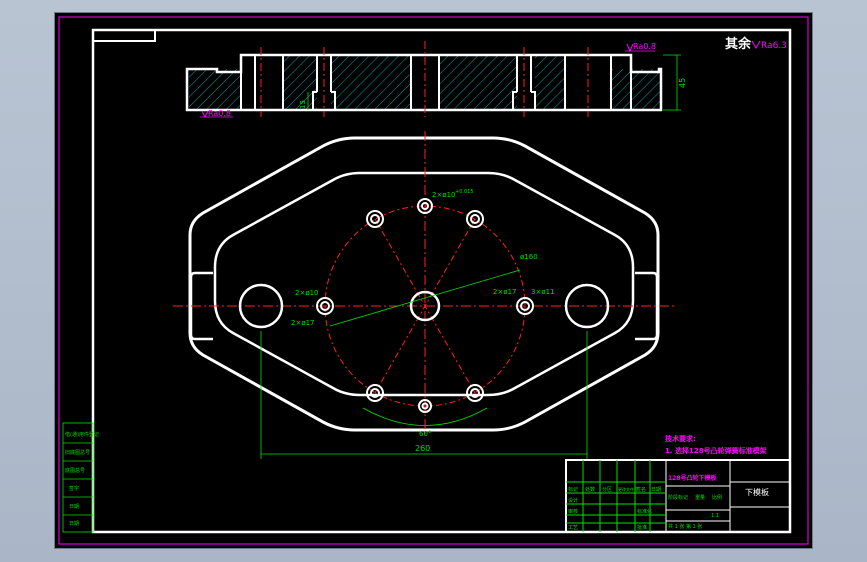 This screenshot has width=867, height=562. Describe the element at coordinates (573, 500) in the screenshot. I see `sign-row-design: 设计` at that location.